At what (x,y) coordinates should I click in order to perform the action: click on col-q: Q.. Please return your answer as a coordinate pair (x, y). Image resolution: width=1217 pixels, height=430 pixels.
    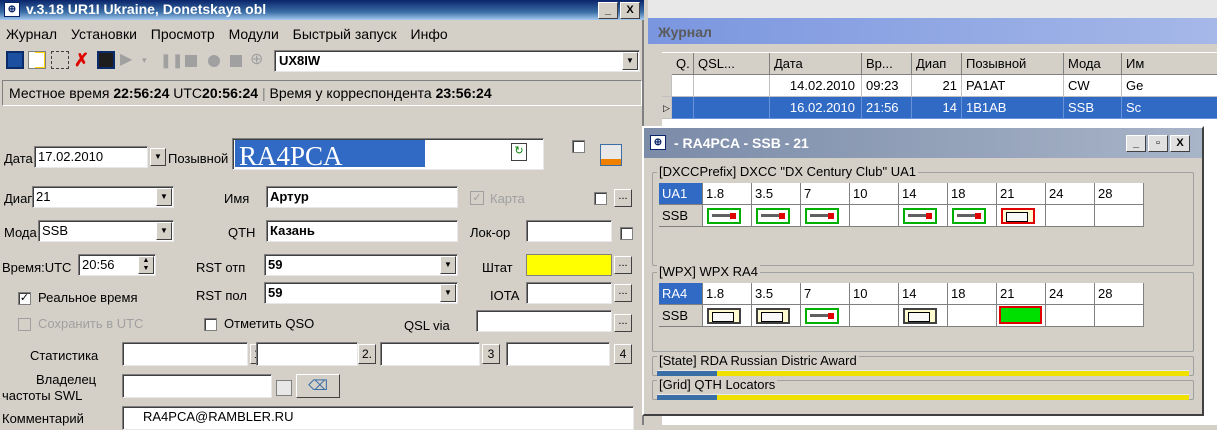
    Looking at the image, I should click on (683, 64).